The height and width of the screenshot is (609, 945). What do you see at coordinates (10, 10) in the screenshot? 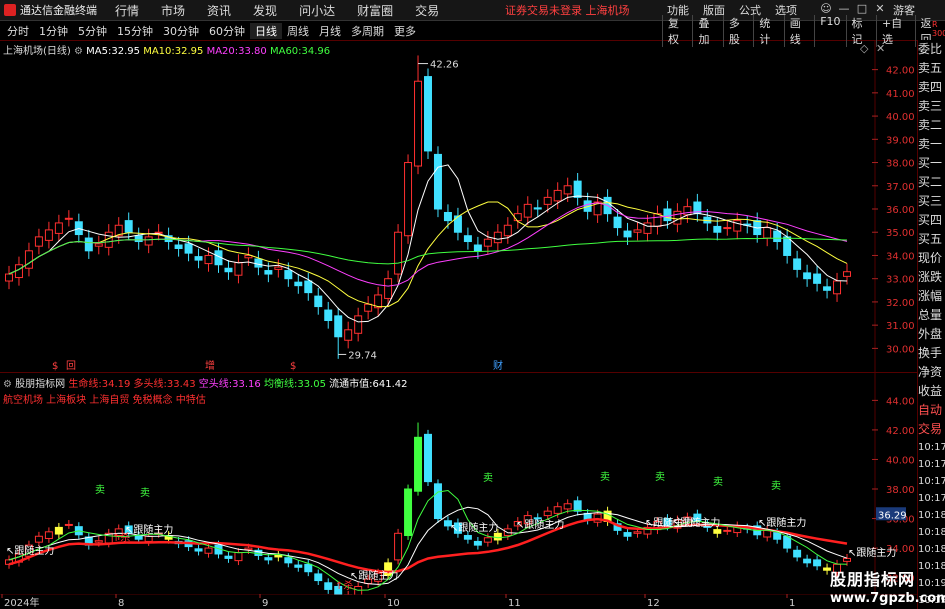
I see `app-logo-icon` at bounding box center [10, 10].